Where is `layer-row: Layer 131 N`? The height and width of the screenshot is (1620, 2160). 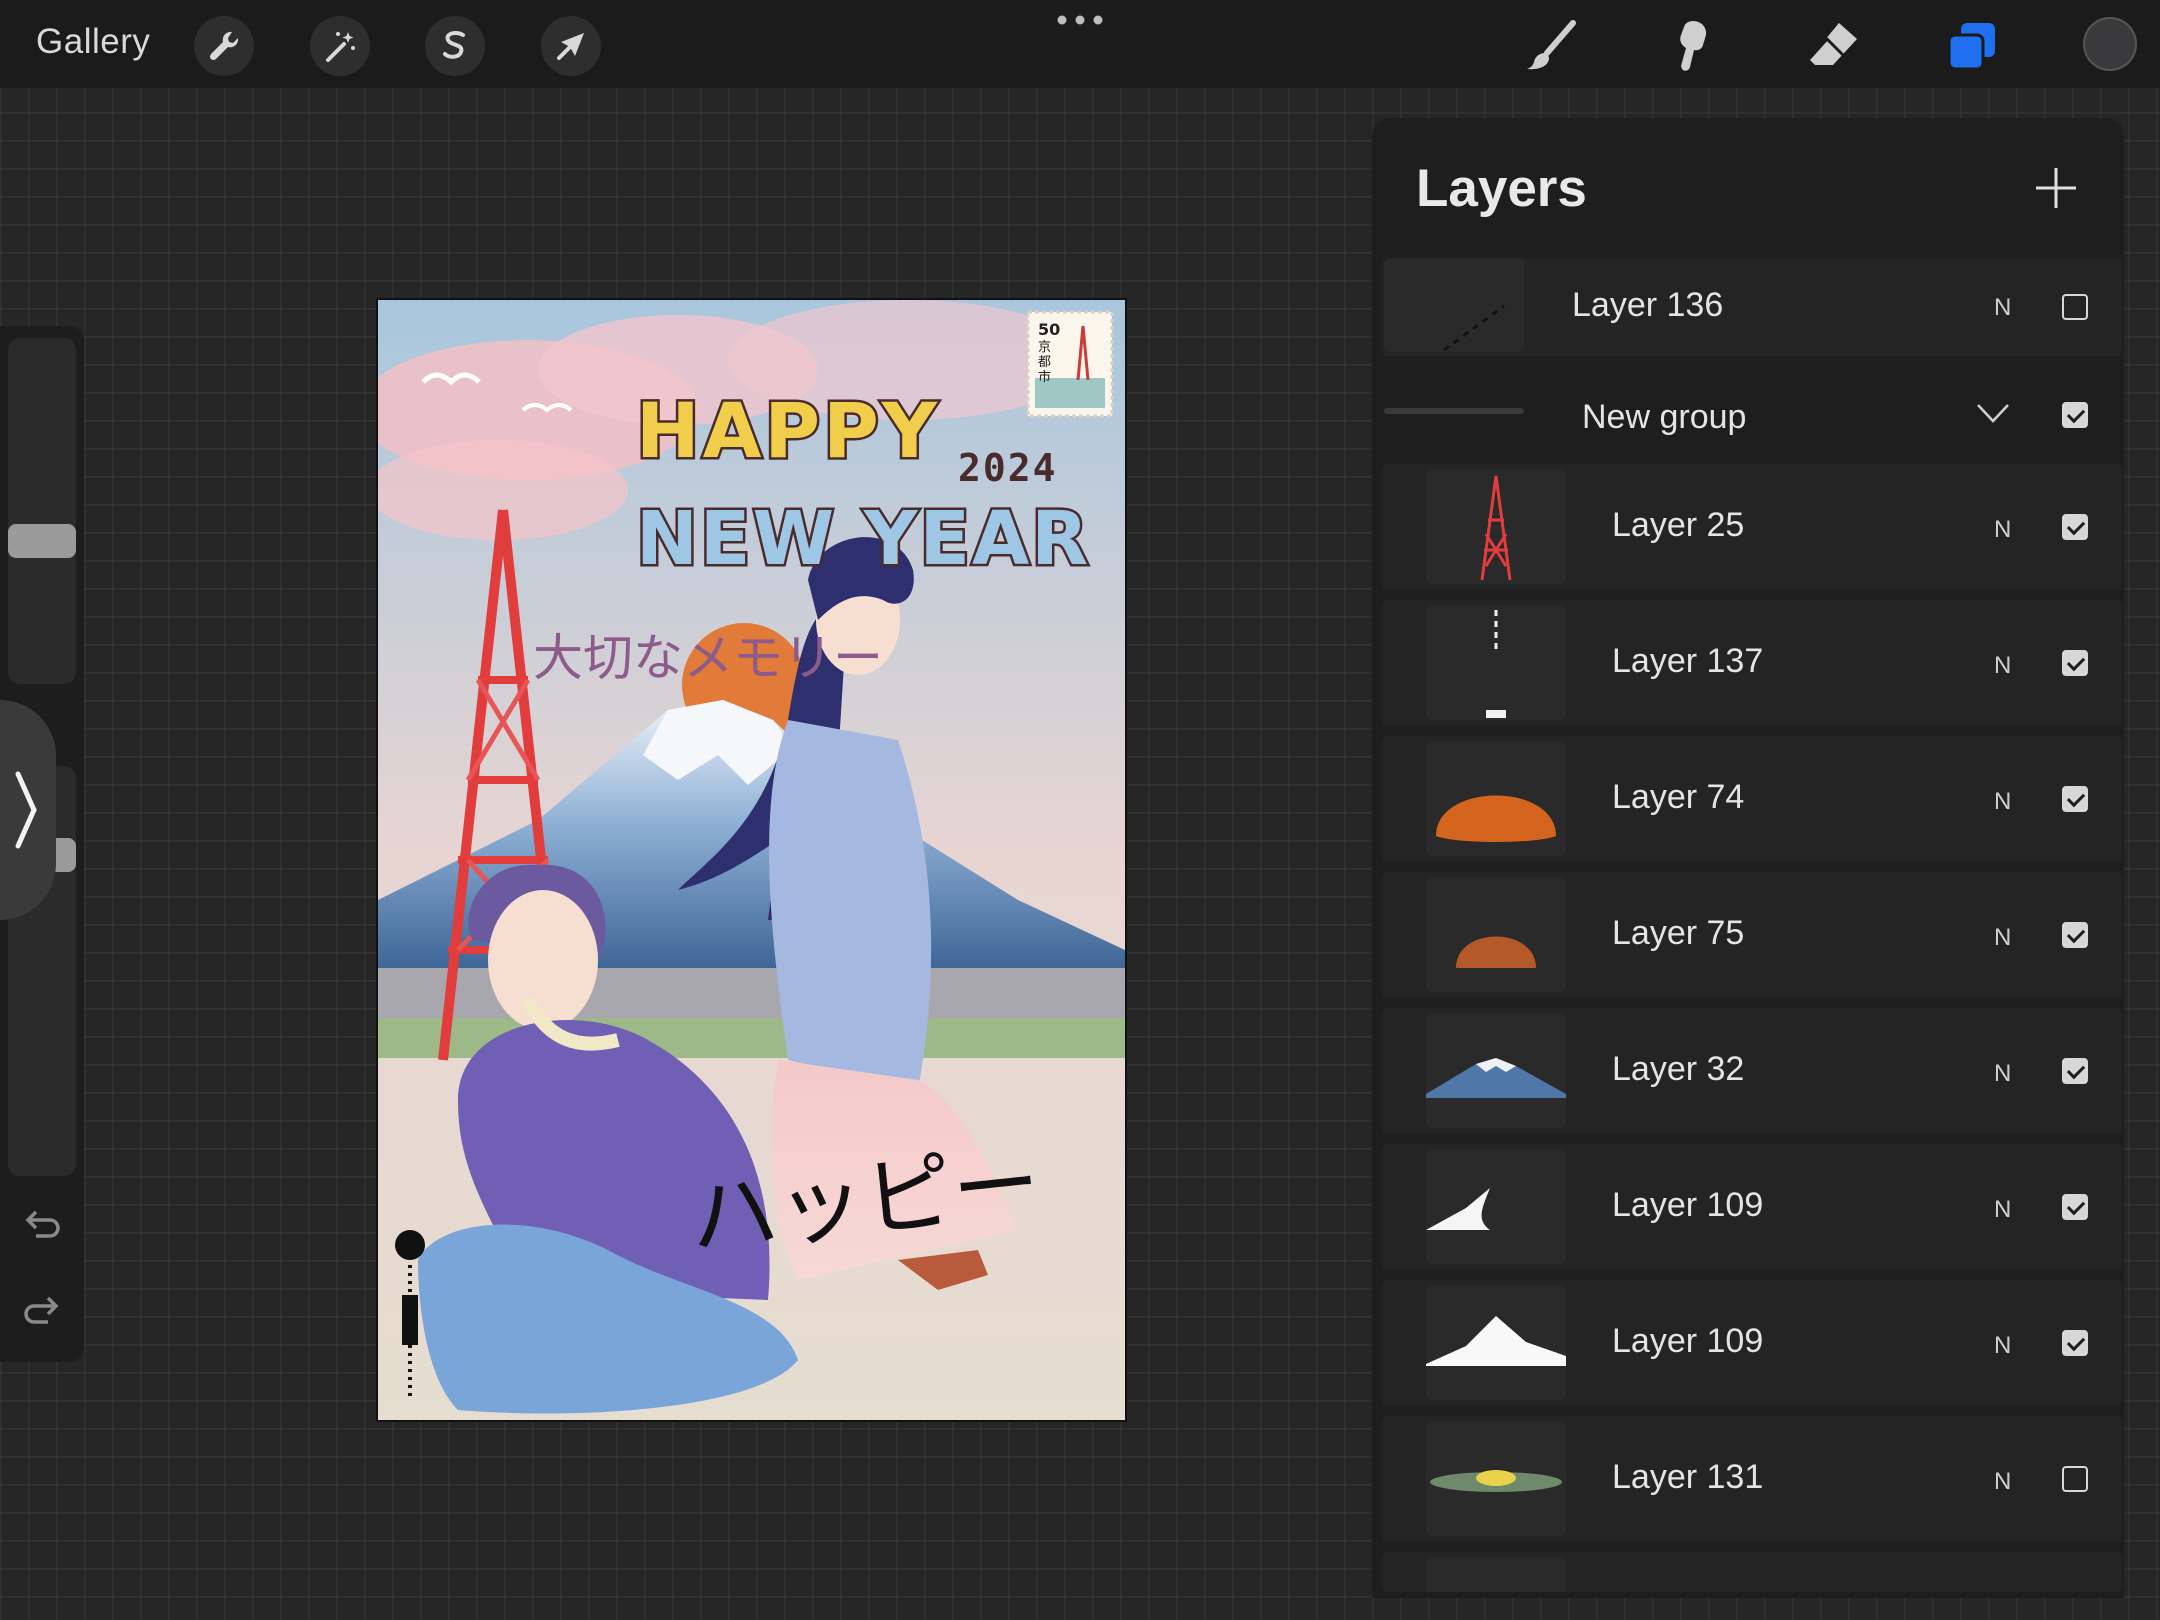
layer-row: Layer 131 N is located at coordinates (1752, 1479).